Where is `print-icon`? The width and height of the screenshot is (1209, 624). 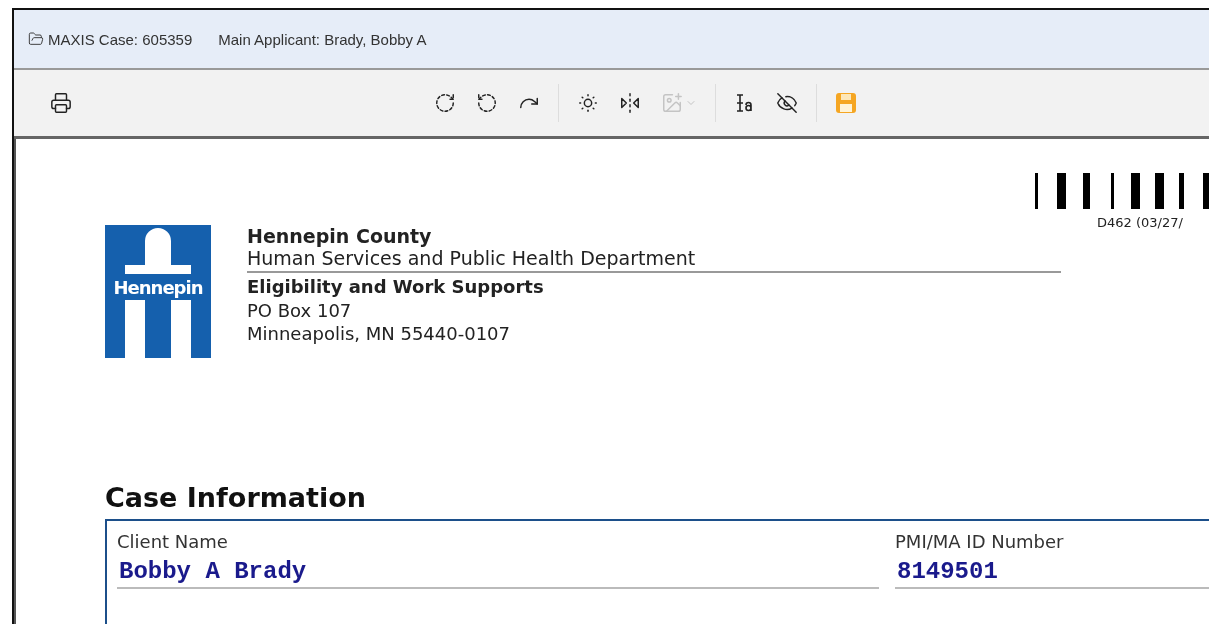
print-icon is located at coordinates (61, 103).